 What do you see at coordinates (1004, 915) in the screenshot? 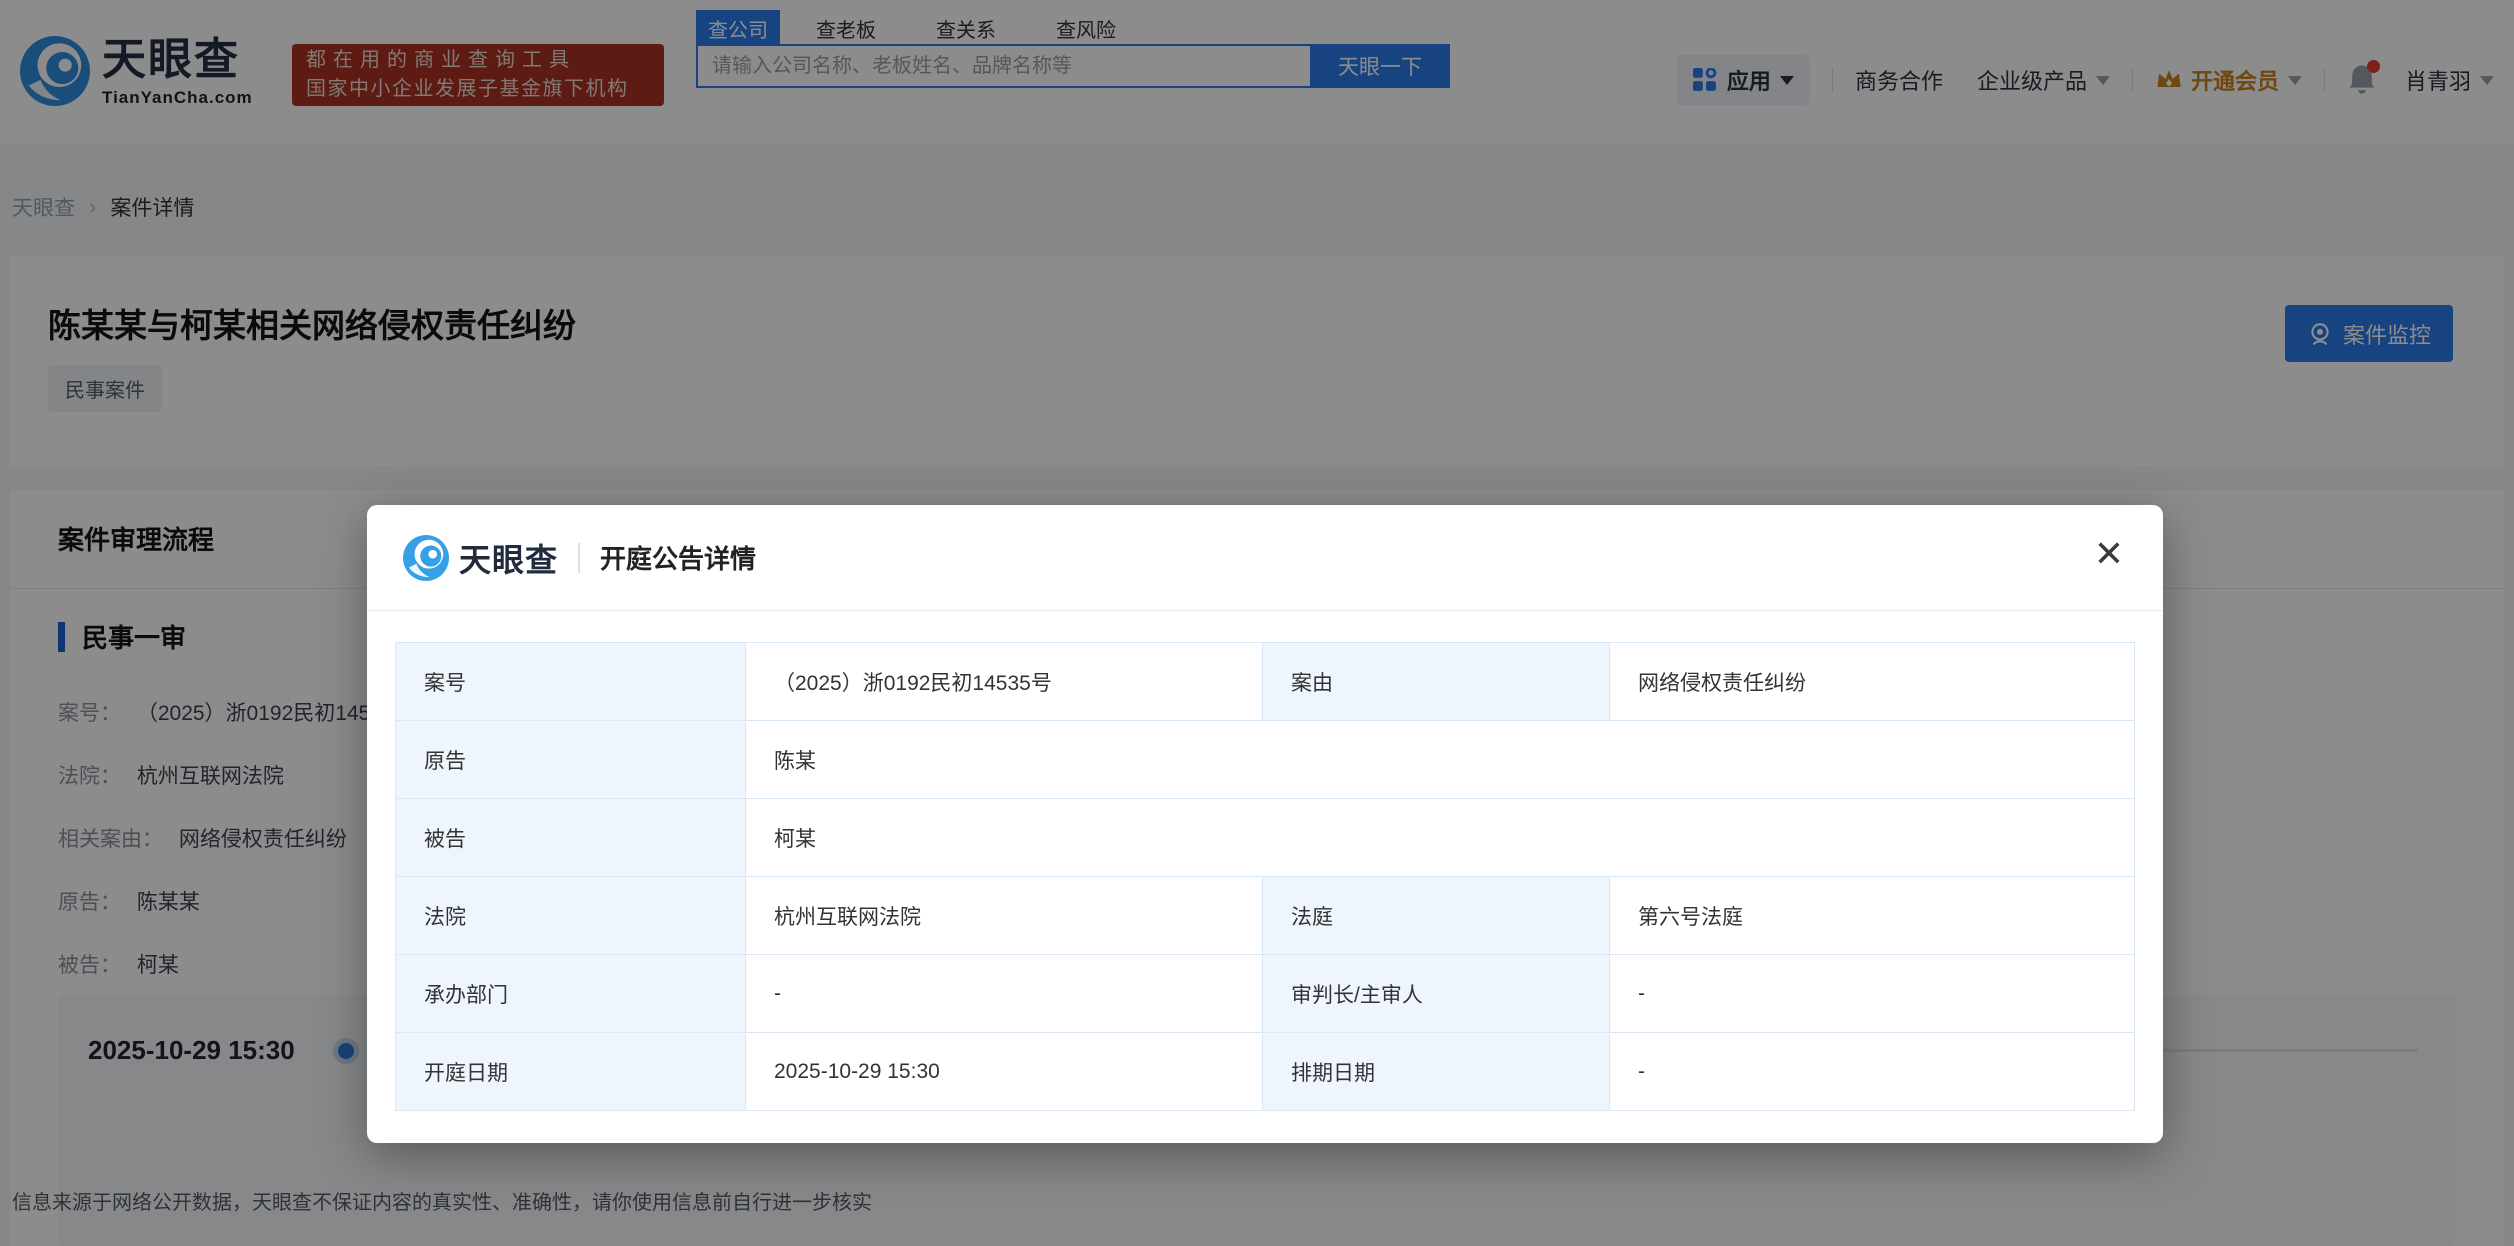
I see `cell-value: 杭州互联网法院` at bounding box center [1004, 915].